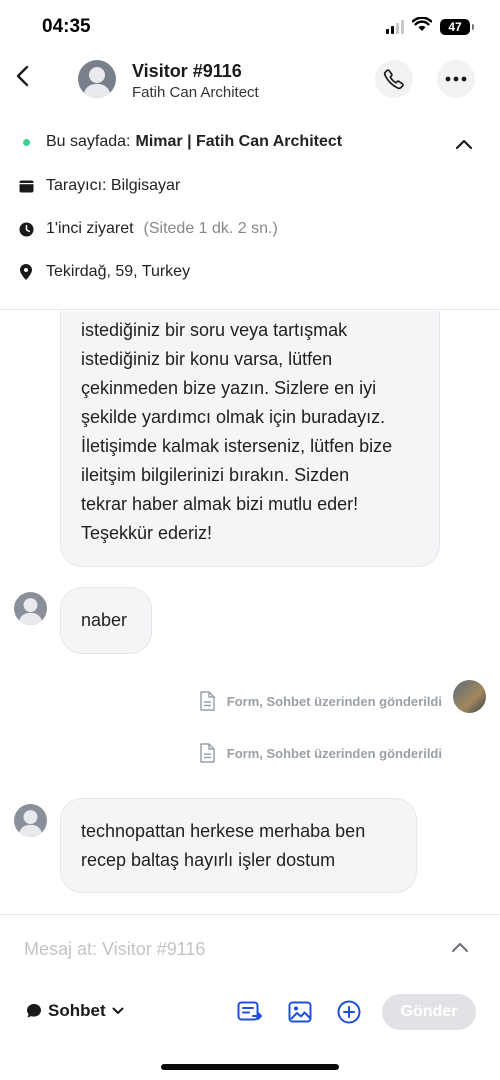 The image size is (500, 1080). I want to click on status-icons: 47, so click(430, 26).